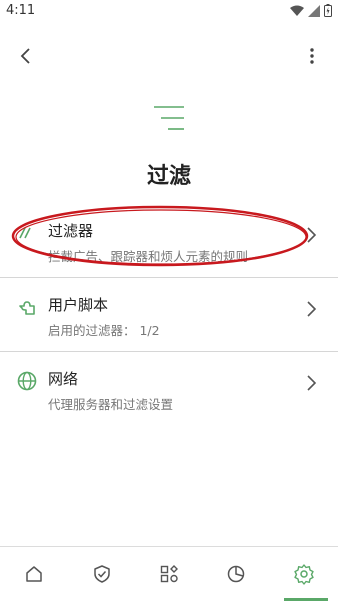  I want to click on nav-protection, so click(102, 574).